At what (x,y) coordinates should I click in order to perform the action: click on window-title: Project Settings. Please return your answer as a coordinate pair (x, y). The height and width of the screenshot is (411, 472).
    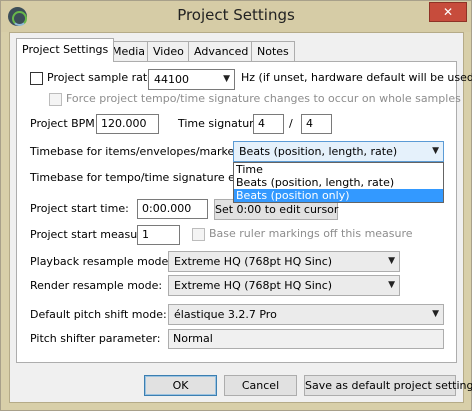
    Looking at the image, I should click on (236, 15).